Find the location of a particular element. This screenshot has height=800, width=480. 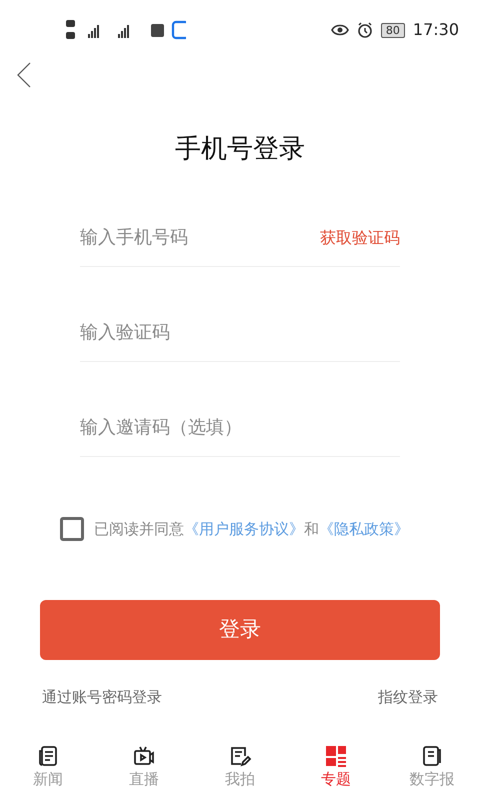

nav-tab: 数字报 is located at coordinates (432, 767).